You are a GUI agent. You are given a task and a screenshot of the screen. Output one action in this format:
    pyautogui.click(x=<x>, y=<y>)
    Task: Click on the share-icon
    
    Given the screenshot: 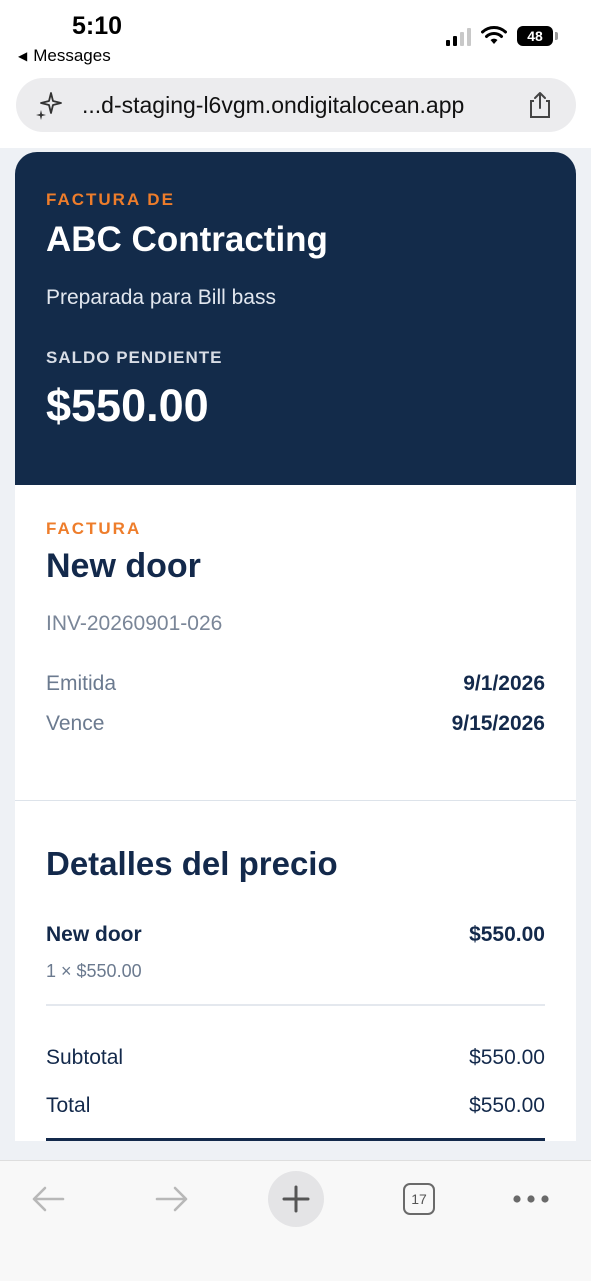 What is the action you would take?
    pyautogui.click(x=540, y=105)
    